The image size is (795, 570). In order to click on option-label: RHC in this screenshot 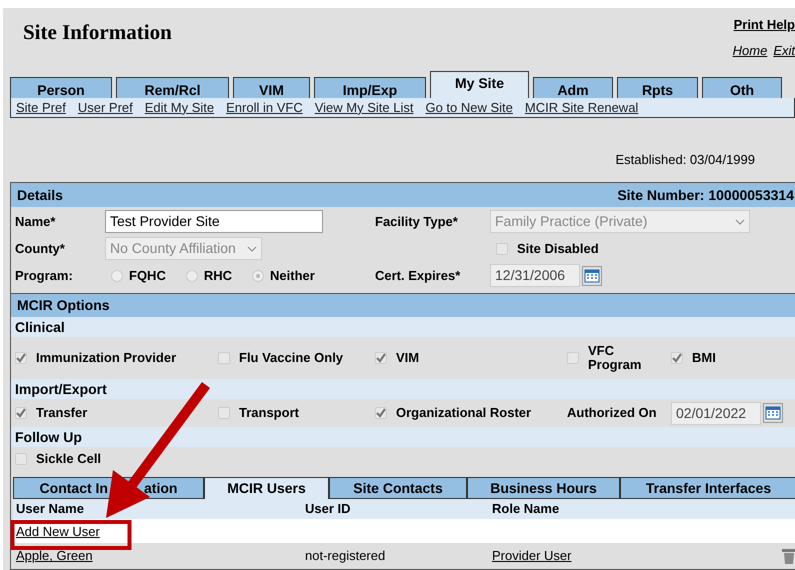, I will do `click(218, 275)`.